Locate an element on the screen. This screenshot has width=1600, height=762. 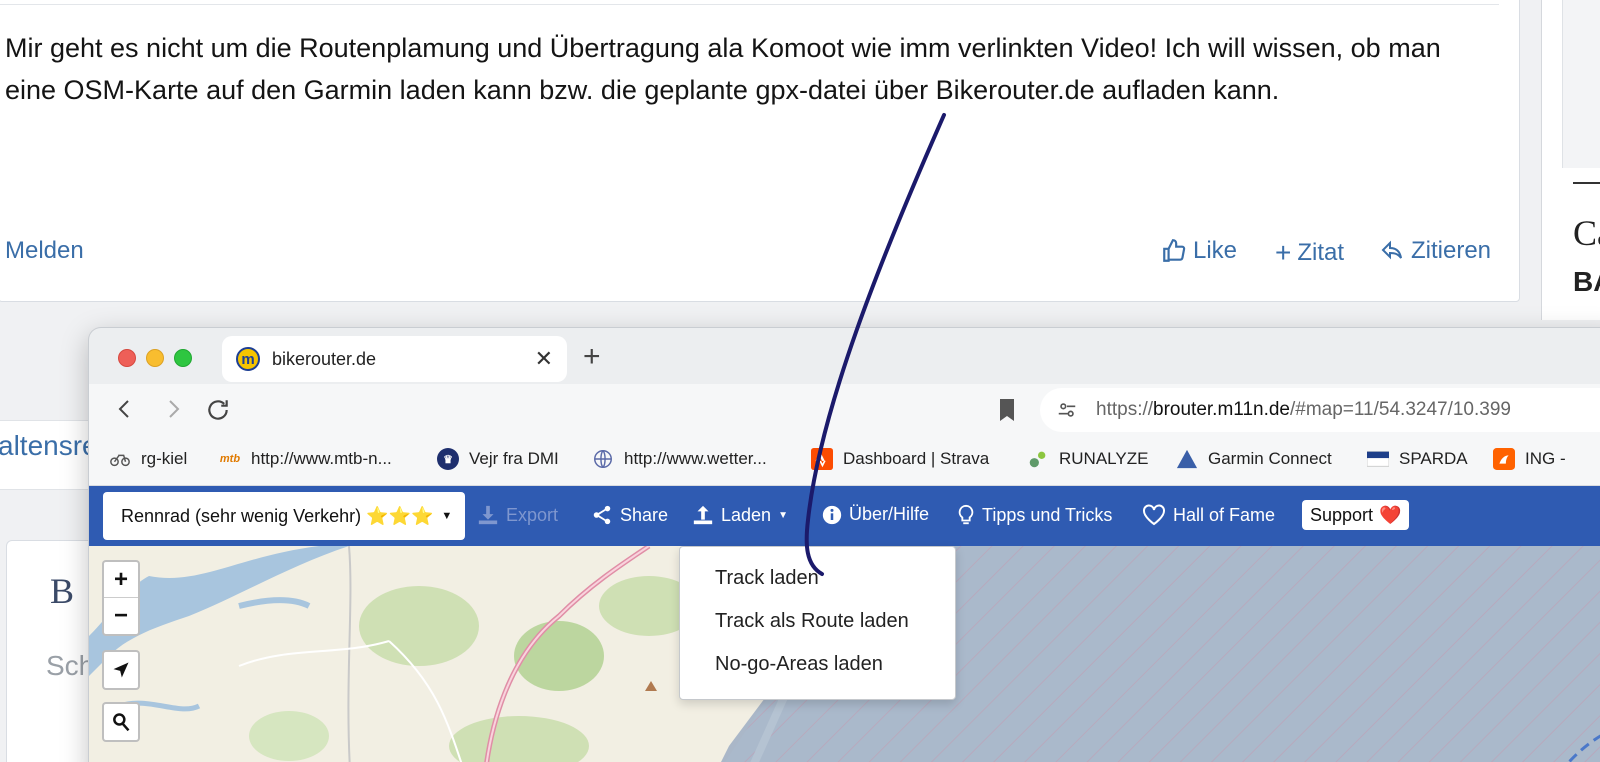
bookmark-label: rg-kiel is located at coordinates (164, 458).